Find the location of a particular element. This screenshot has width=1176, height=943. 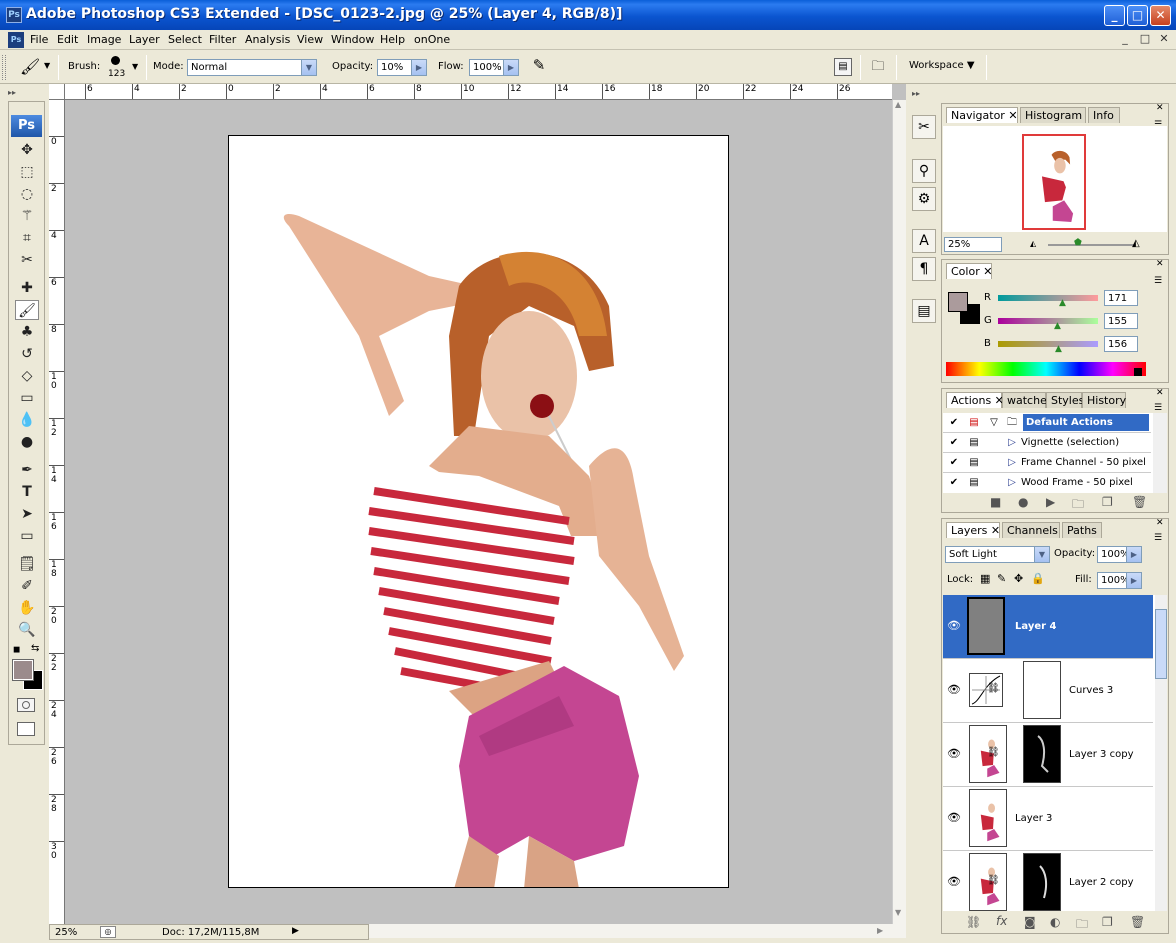

black-swatch is located at coordinates (1138, 372).